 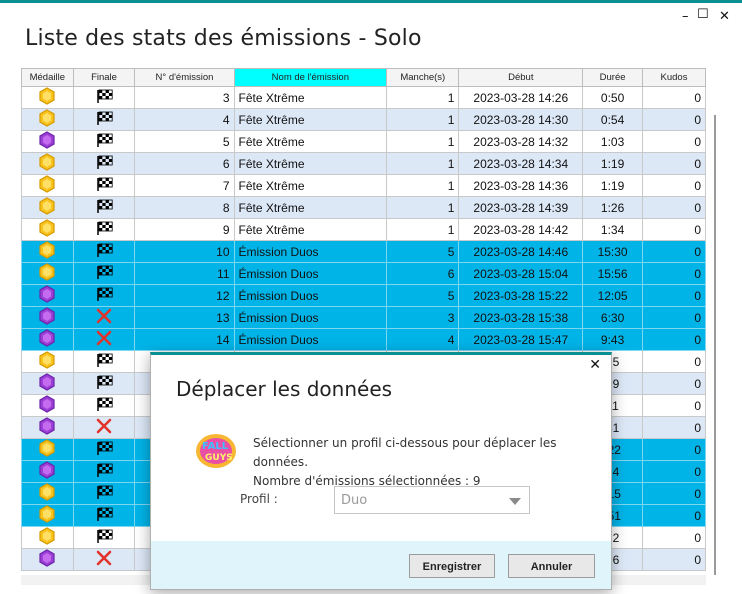 What do you see at coordinates (310, 77) in the screenshot?
I see `column-header-name: Nom de l'émission` at bounding box center [310, 77].